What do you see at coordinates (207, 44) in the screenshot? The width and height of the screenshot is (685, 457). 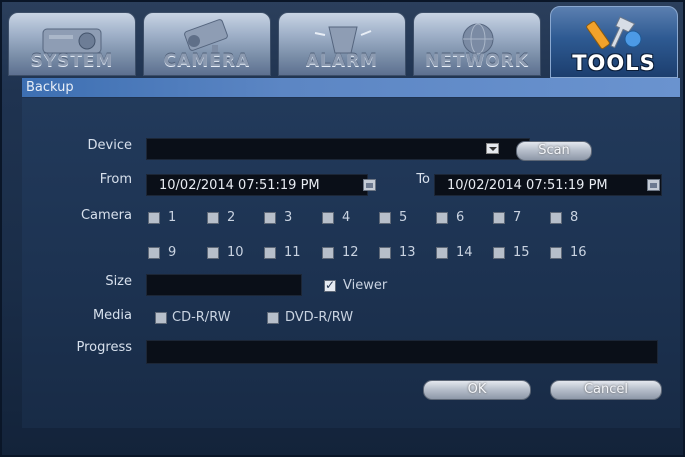 I see `tab-camera: CAMERA` at bounding box center [207, 44].